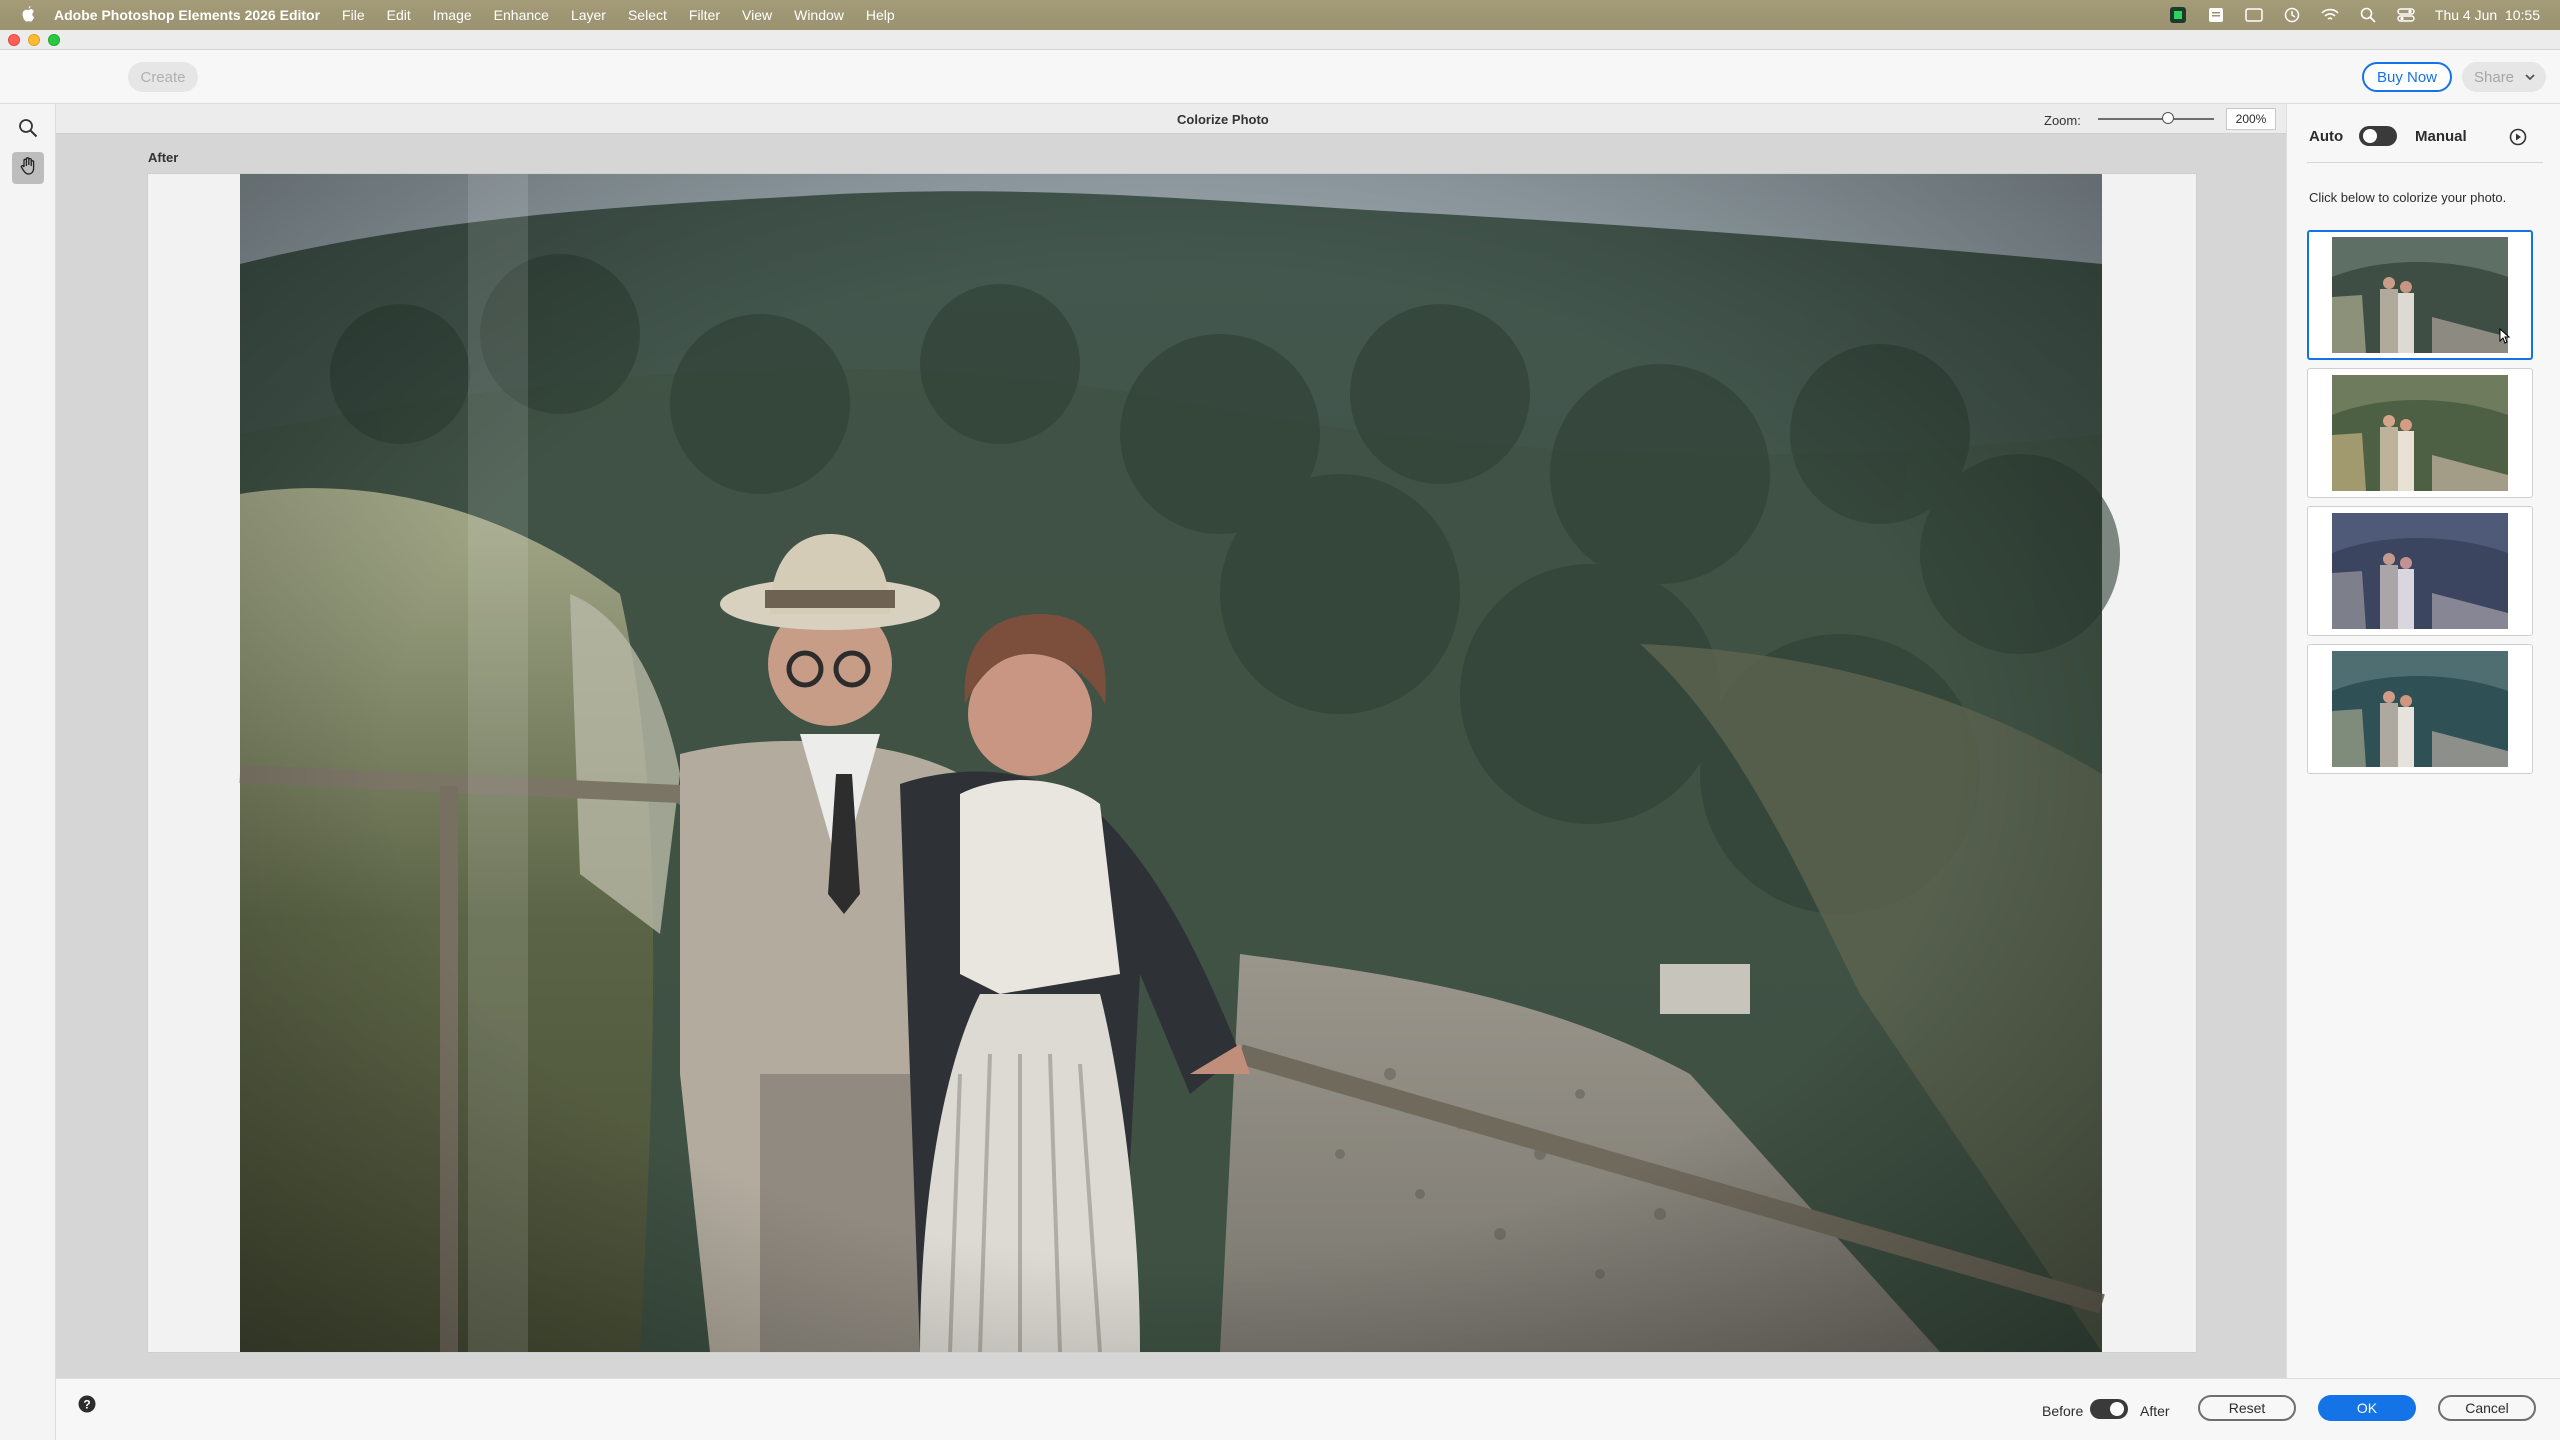  Describe the element at coordinates (54, 40) in the screenshot. I see `zoom-window-button` at that location.